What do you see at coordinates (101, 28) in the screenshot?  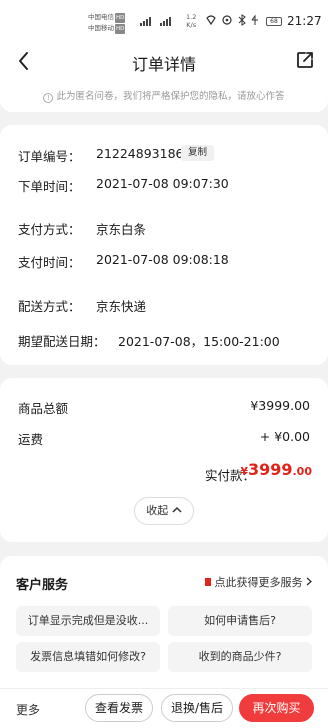 I see `carrier-2: 中国移动` at bounding box center [101, 28].